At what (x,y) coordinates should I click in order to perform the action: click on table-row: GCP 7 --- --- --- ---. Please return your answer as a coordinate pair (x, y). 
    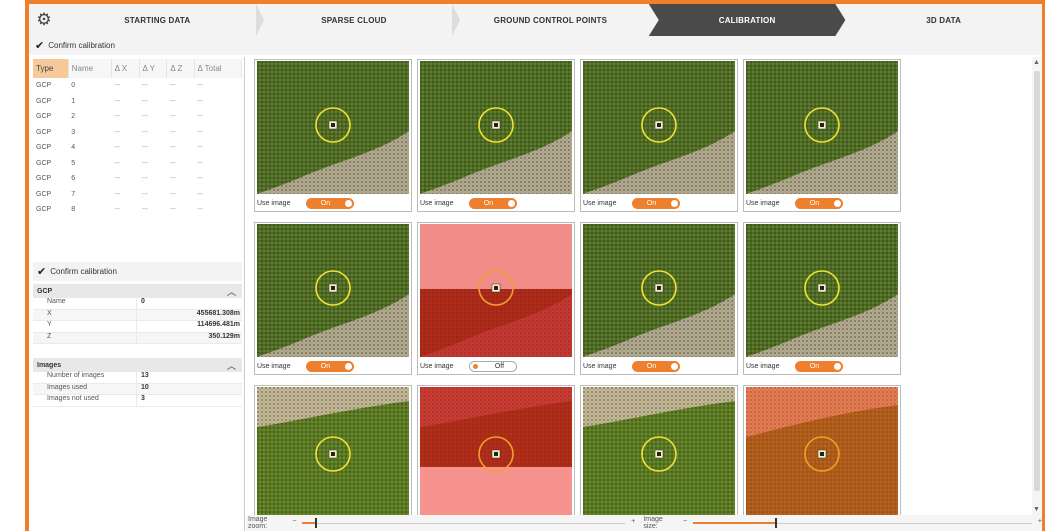
    Looking at the image, I should click on (137, 195).